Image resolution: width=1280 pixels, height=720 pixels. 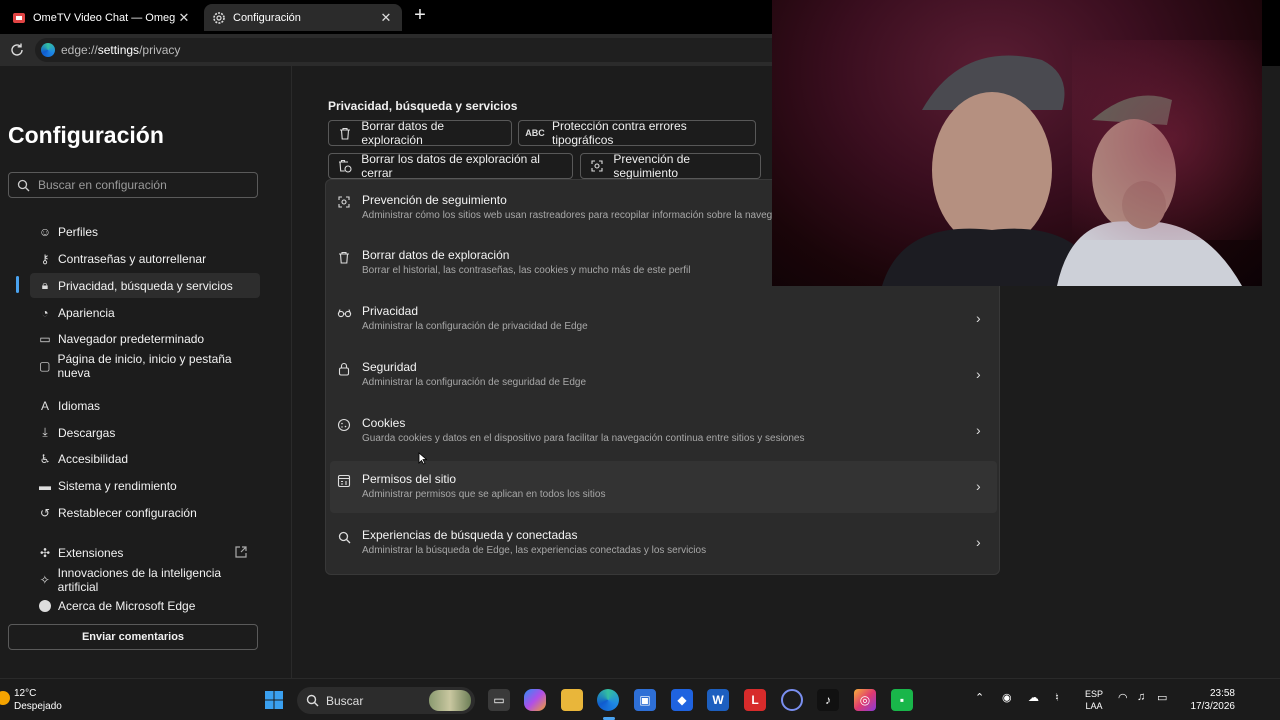 I want to click on sidebar-item-label: Acerca de Microsoft Edge, so click(x=127, y=605).